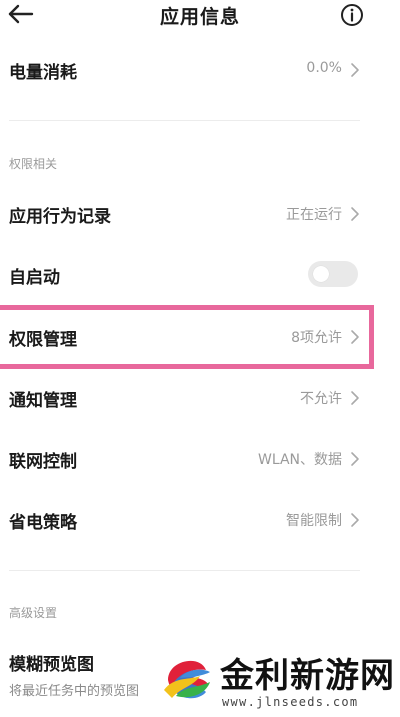 This screenshot has width=400, height=717. I want to click on autostart-toggle, so click(333, 274).